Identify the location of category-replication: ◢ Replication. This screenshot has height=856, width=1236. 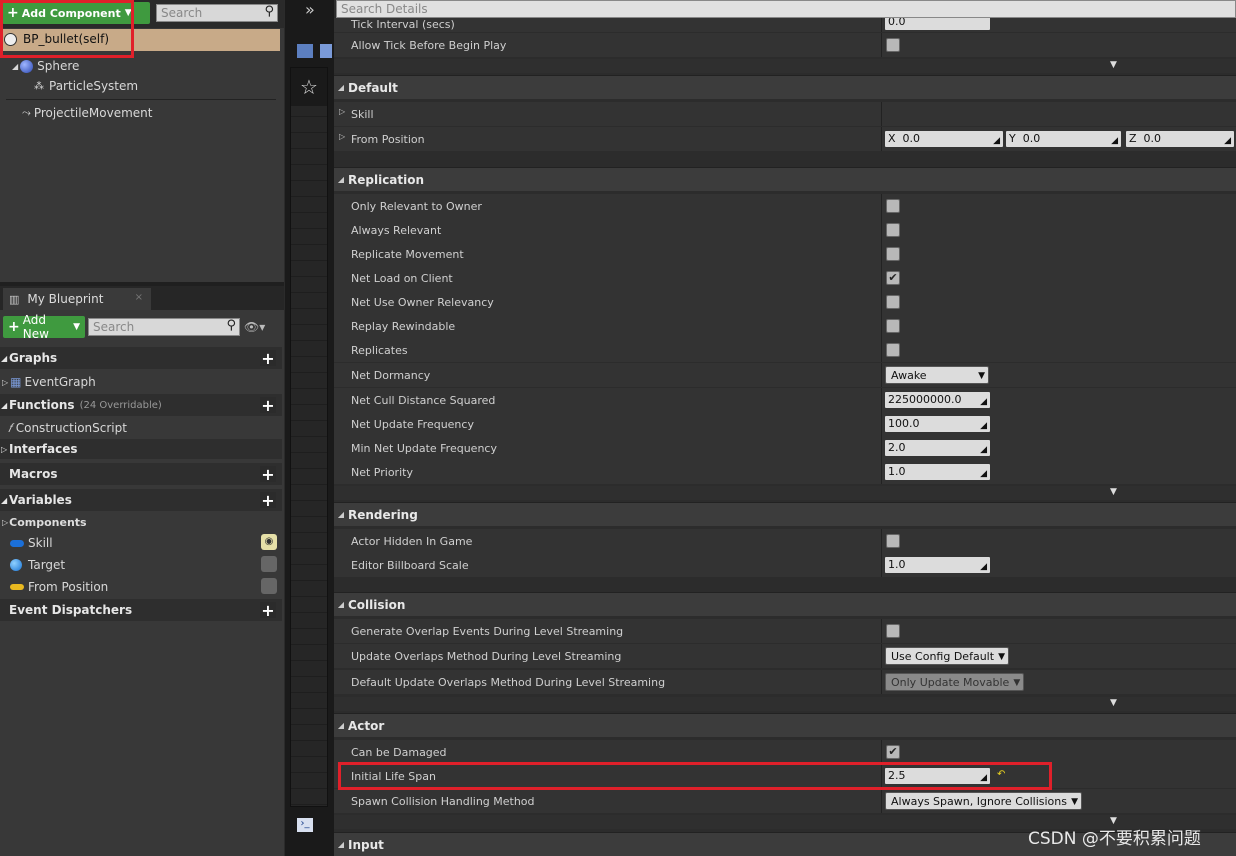
(785, 179).